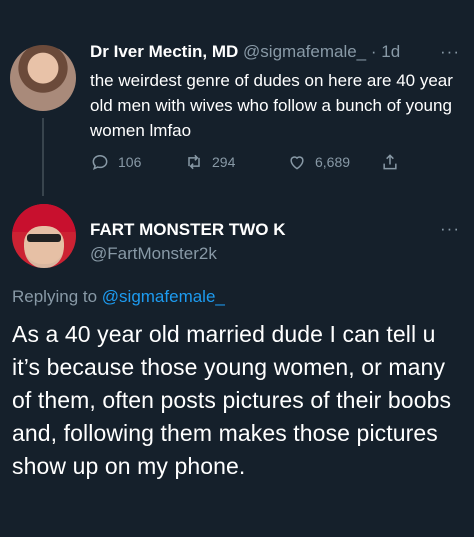  What do you see at coordinates (390, 51) in the screenshot?
I see `timestamp: 1d` at bounding box center [390, 51].